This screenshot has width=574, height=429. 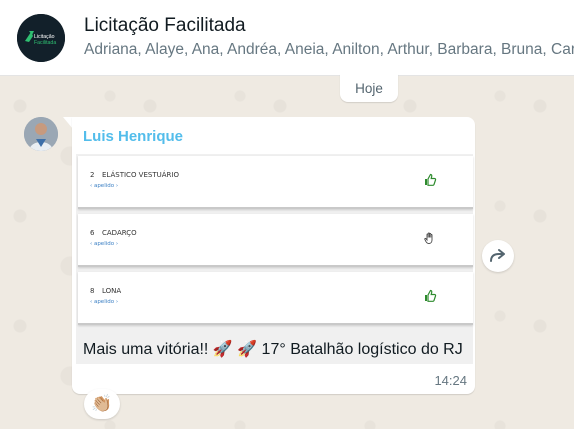 What do you see at coordinates (45, 43) in the screenshot?
I see `logo-text-line2: Facilitada` at bounding box center [45, 43].